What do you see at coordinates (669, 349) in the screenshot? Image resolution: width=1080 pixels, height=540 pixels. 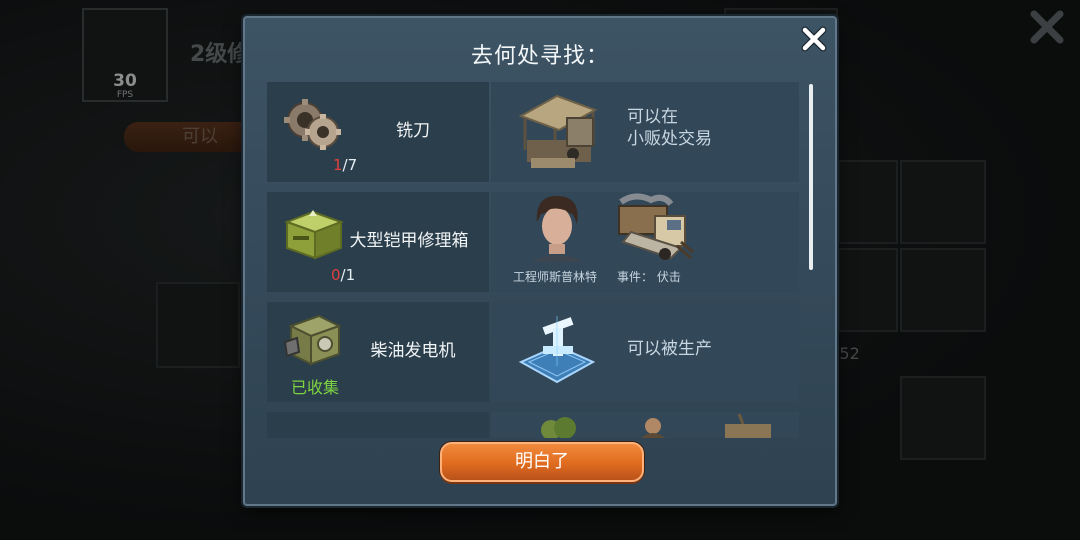 I see `source-text: 可以被生产` at bounding box center [669, 349].